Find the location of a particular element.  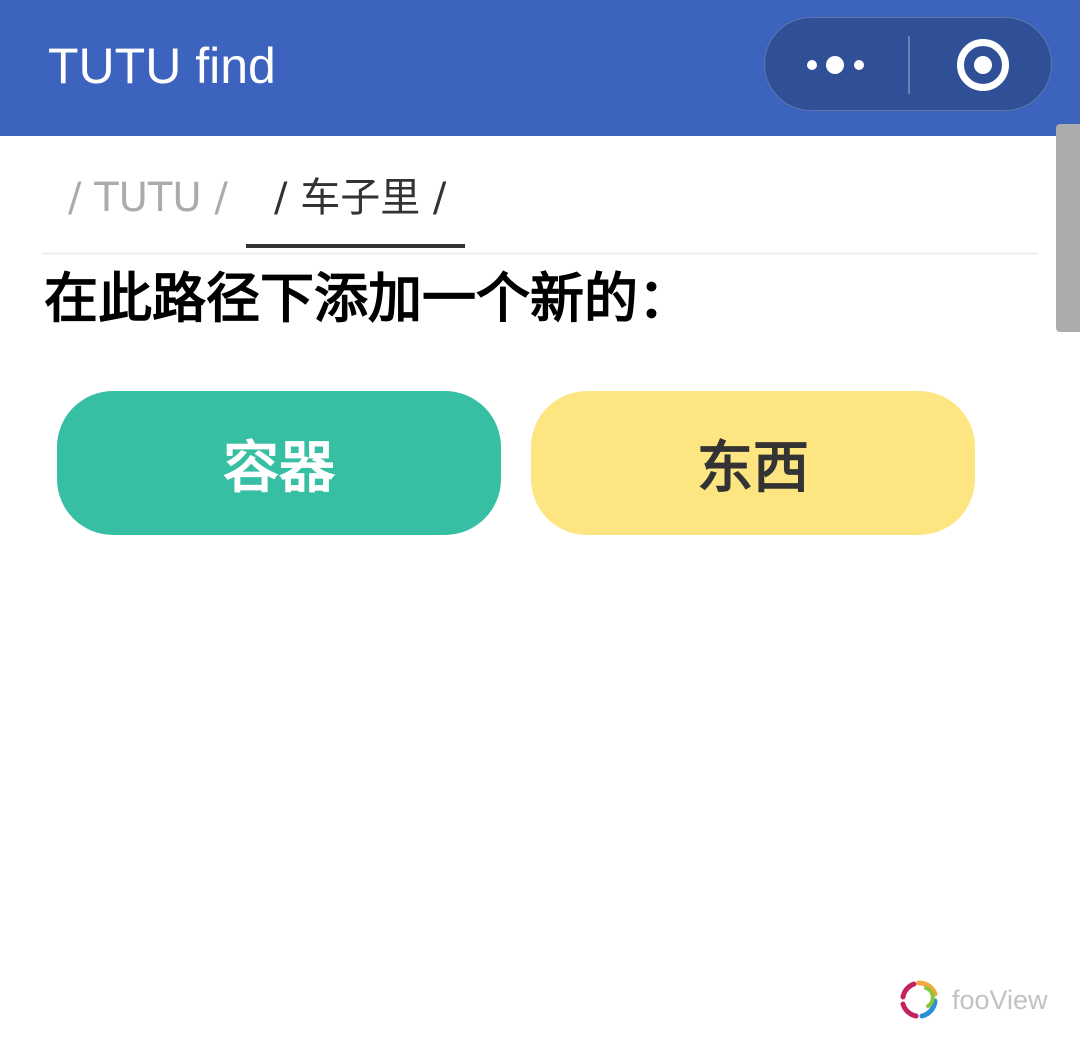

breadcrumb: / TUTU / / 车子里 / is located at coordinates (540, 207).